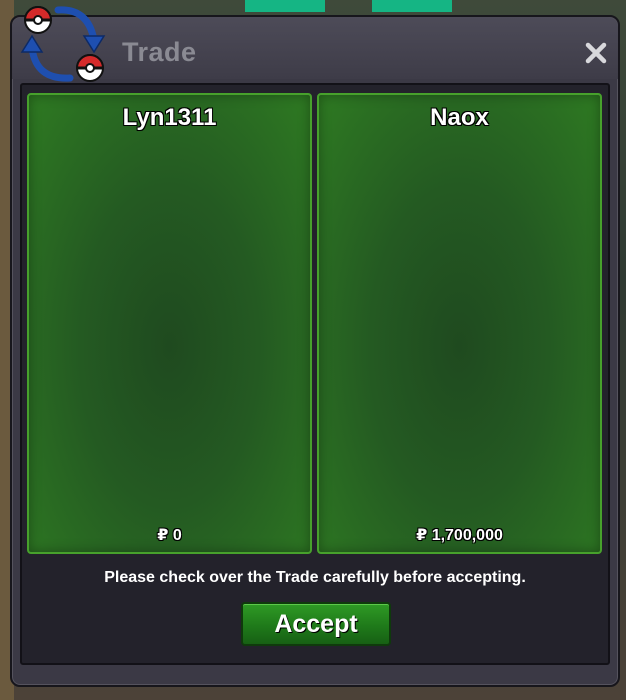 The width and height of the screenshot is (626, 700). I want to click on accept-button: Accept, so click(316, 624).